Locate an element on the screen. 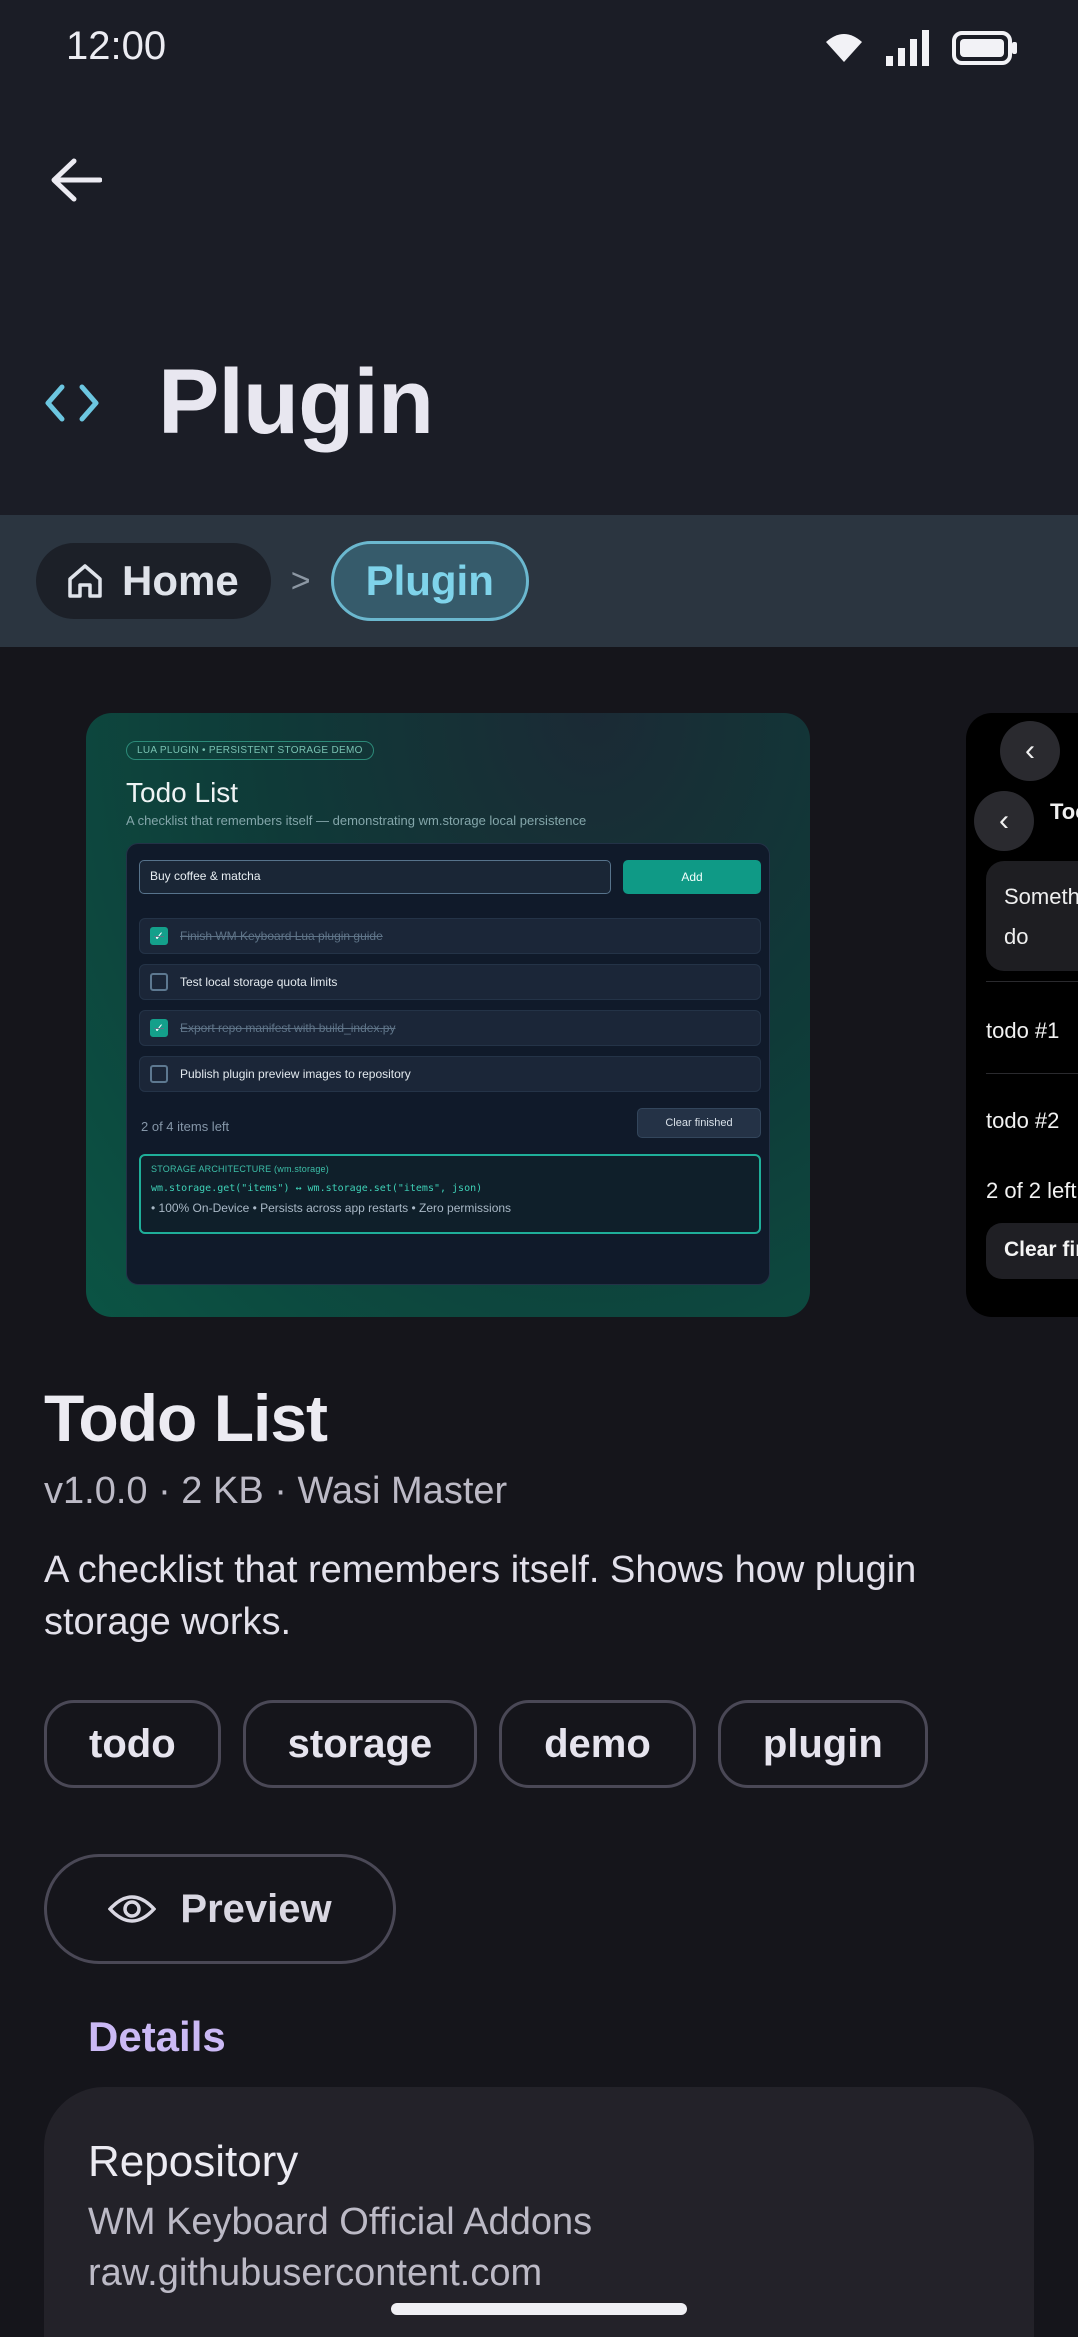 The height and width of the screenshot is (2337, 1078). repository-host: raw.githubusercontent.com is located at coordinates (315, 2273).